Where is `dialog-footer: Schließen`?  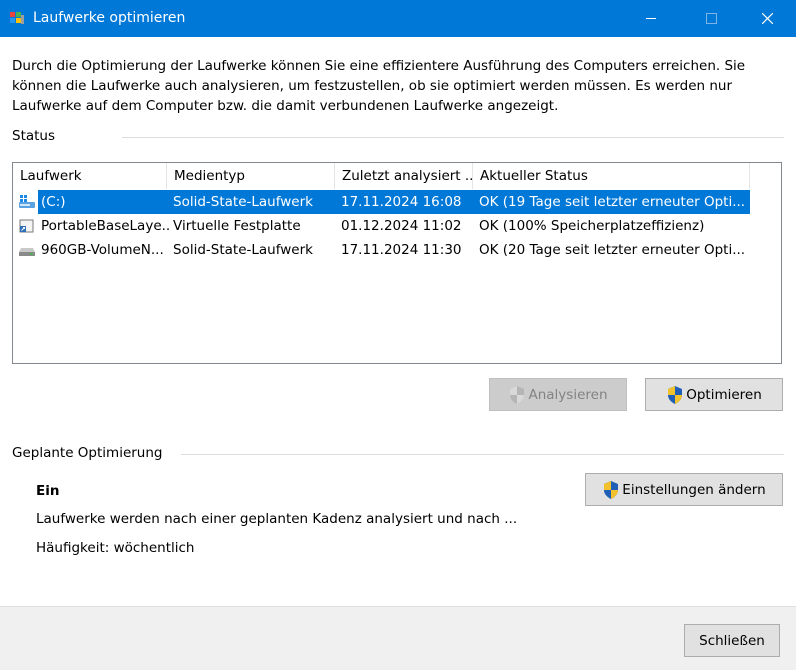
dialog-footer: Schließen is located at coordinates (398, 638).